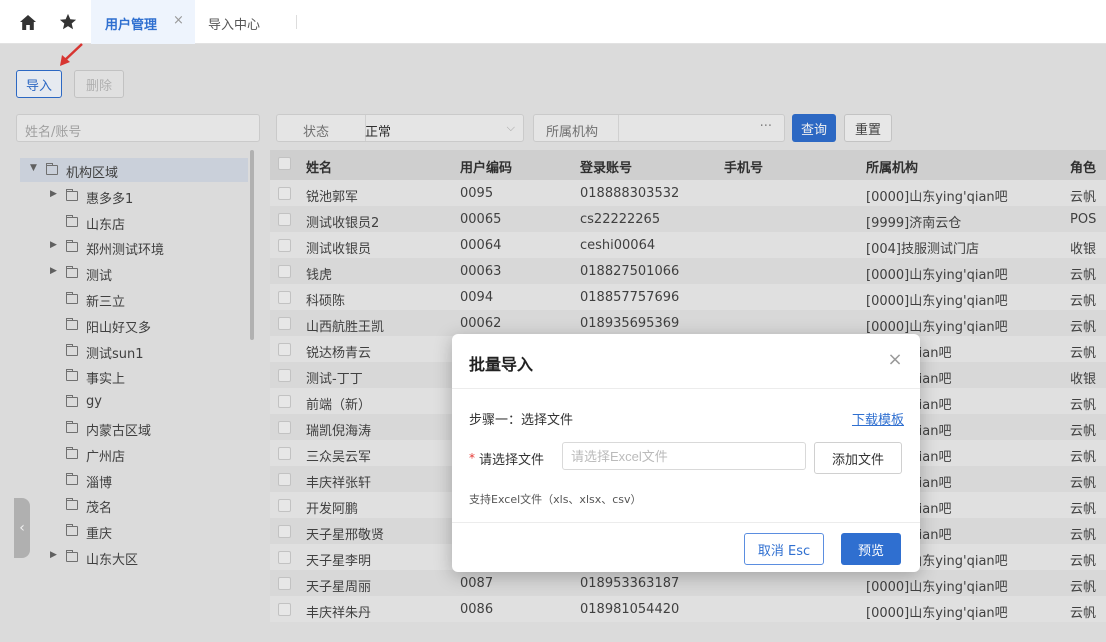  What do you see at coordinates (501, 364) in the screenshot?
I see `dialog-title: 批量导入` at bounding box center [501, 364].